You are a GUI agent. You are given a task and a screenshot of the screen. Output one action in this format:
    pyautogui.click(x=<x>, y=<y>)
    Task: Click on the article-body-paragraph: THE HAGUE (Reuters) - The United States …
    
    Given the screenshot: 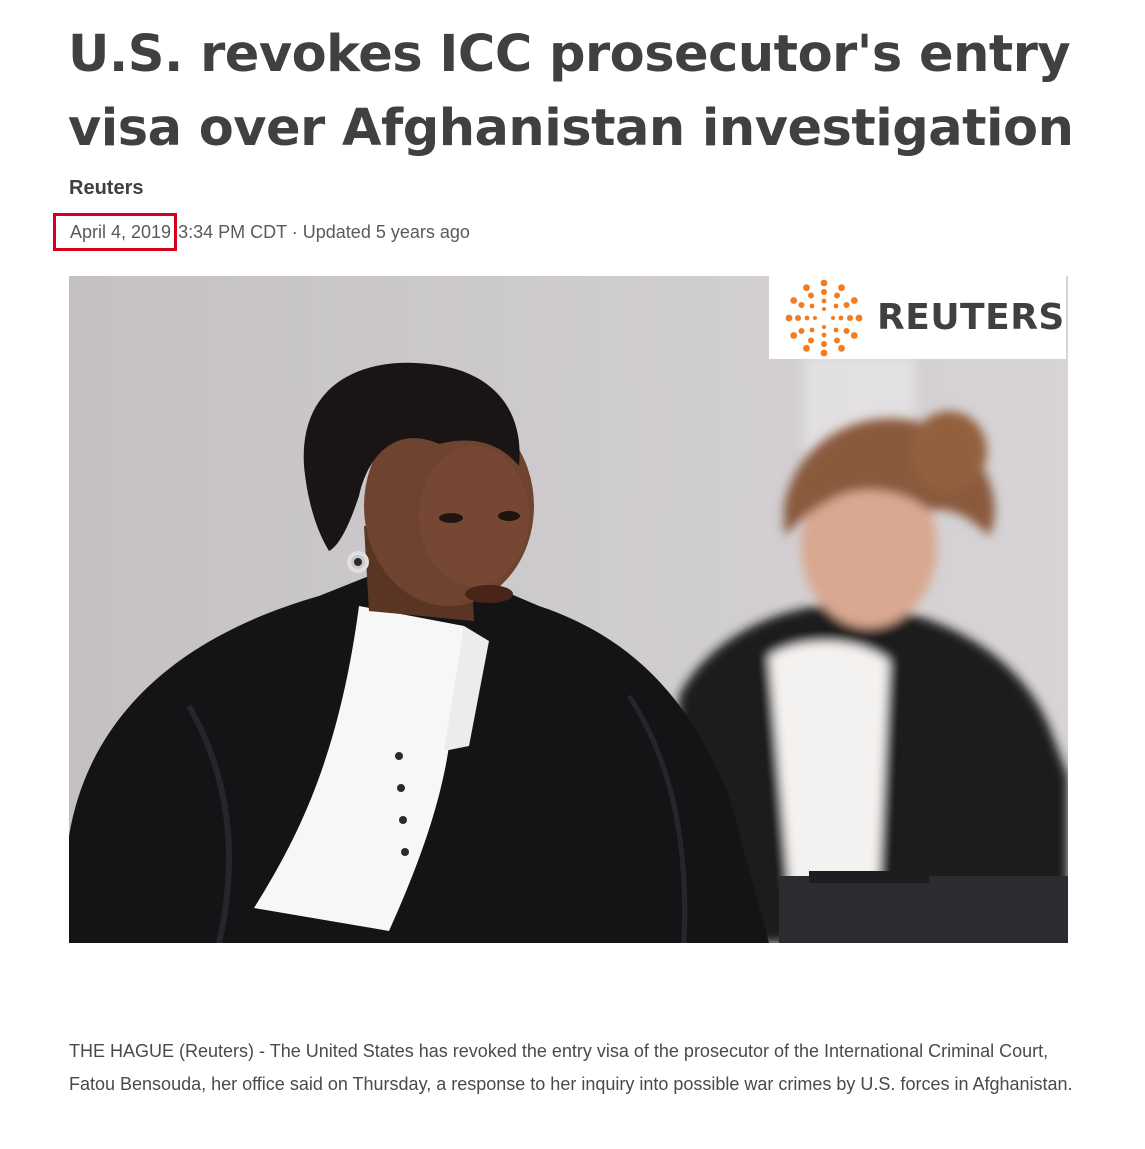 What is the action you would take?
    pyautogui.click(x=571, y=1067)
    